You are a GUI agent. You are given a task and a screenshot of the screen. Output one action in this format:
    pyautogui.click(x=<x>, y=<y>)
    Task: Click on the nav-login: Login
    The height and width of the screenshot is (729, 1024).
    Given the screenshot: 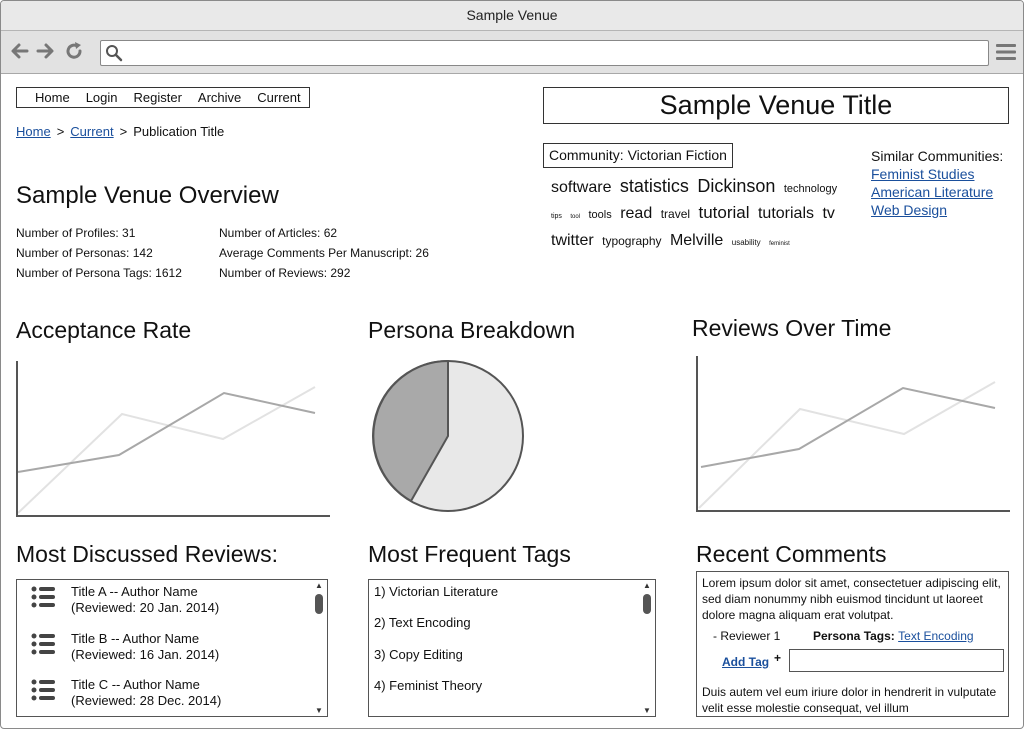 What is the action you would take?
    pyautogui.click(x=102, y=97)
    